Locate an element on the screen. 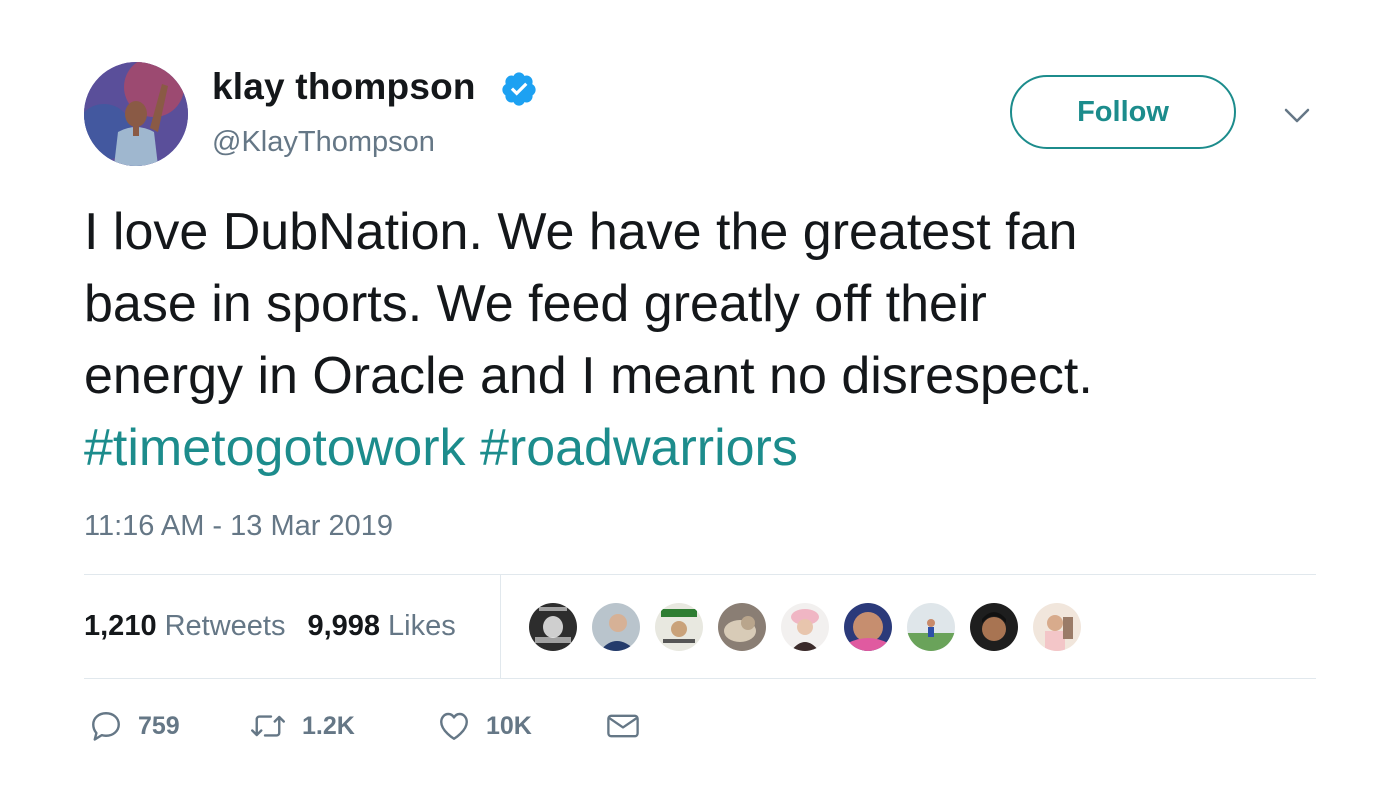 This screenshot has height=810, width=1400. like-button: 10K is located at coordinates (520, 726).